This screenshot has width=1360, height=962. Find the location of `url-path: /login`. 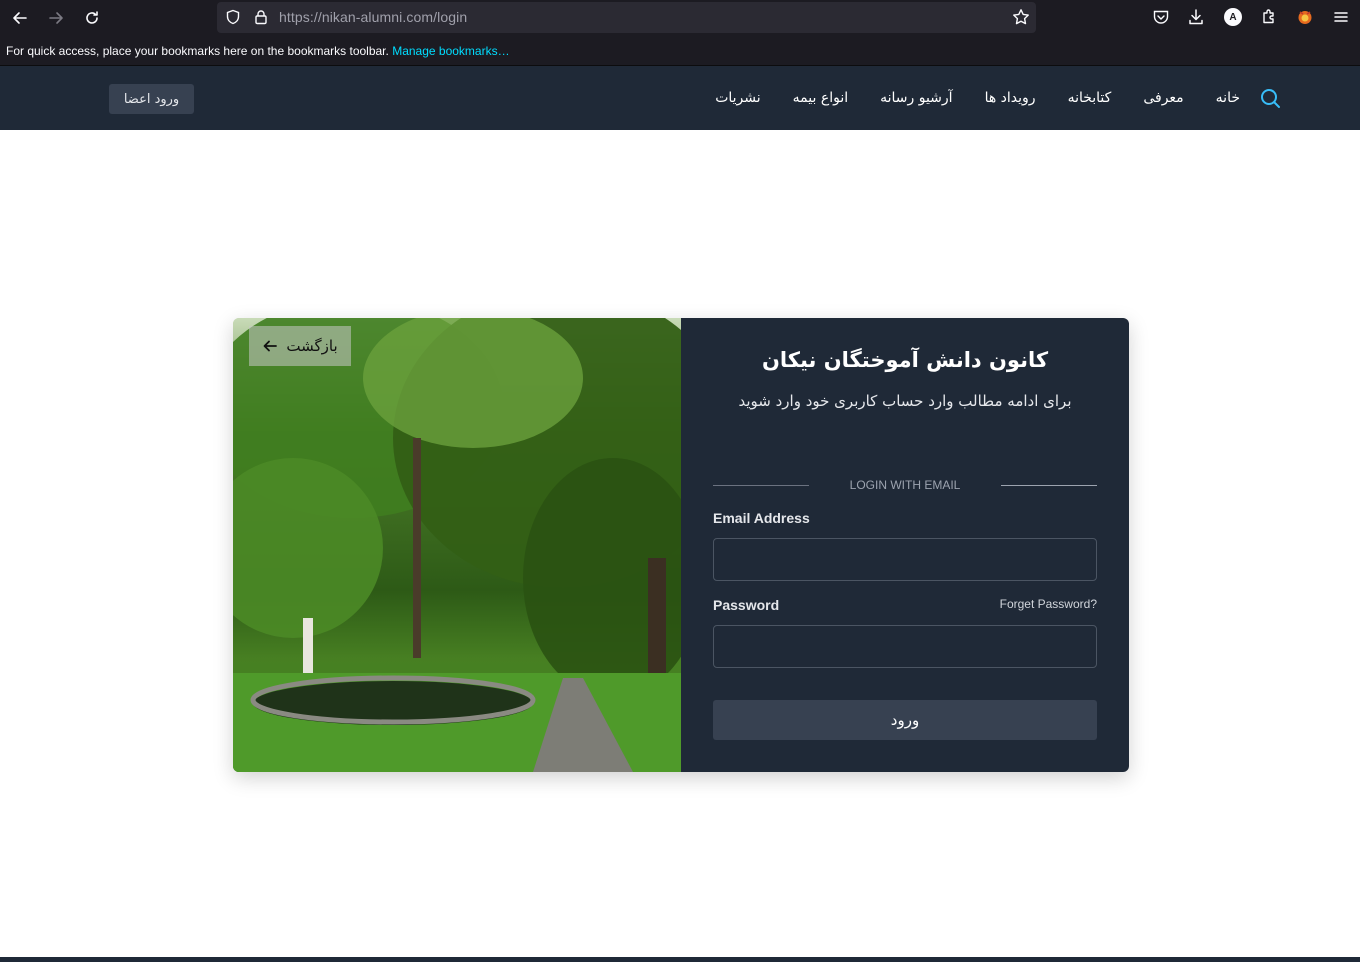

url-path: /login is located at coordinates (450, 17).